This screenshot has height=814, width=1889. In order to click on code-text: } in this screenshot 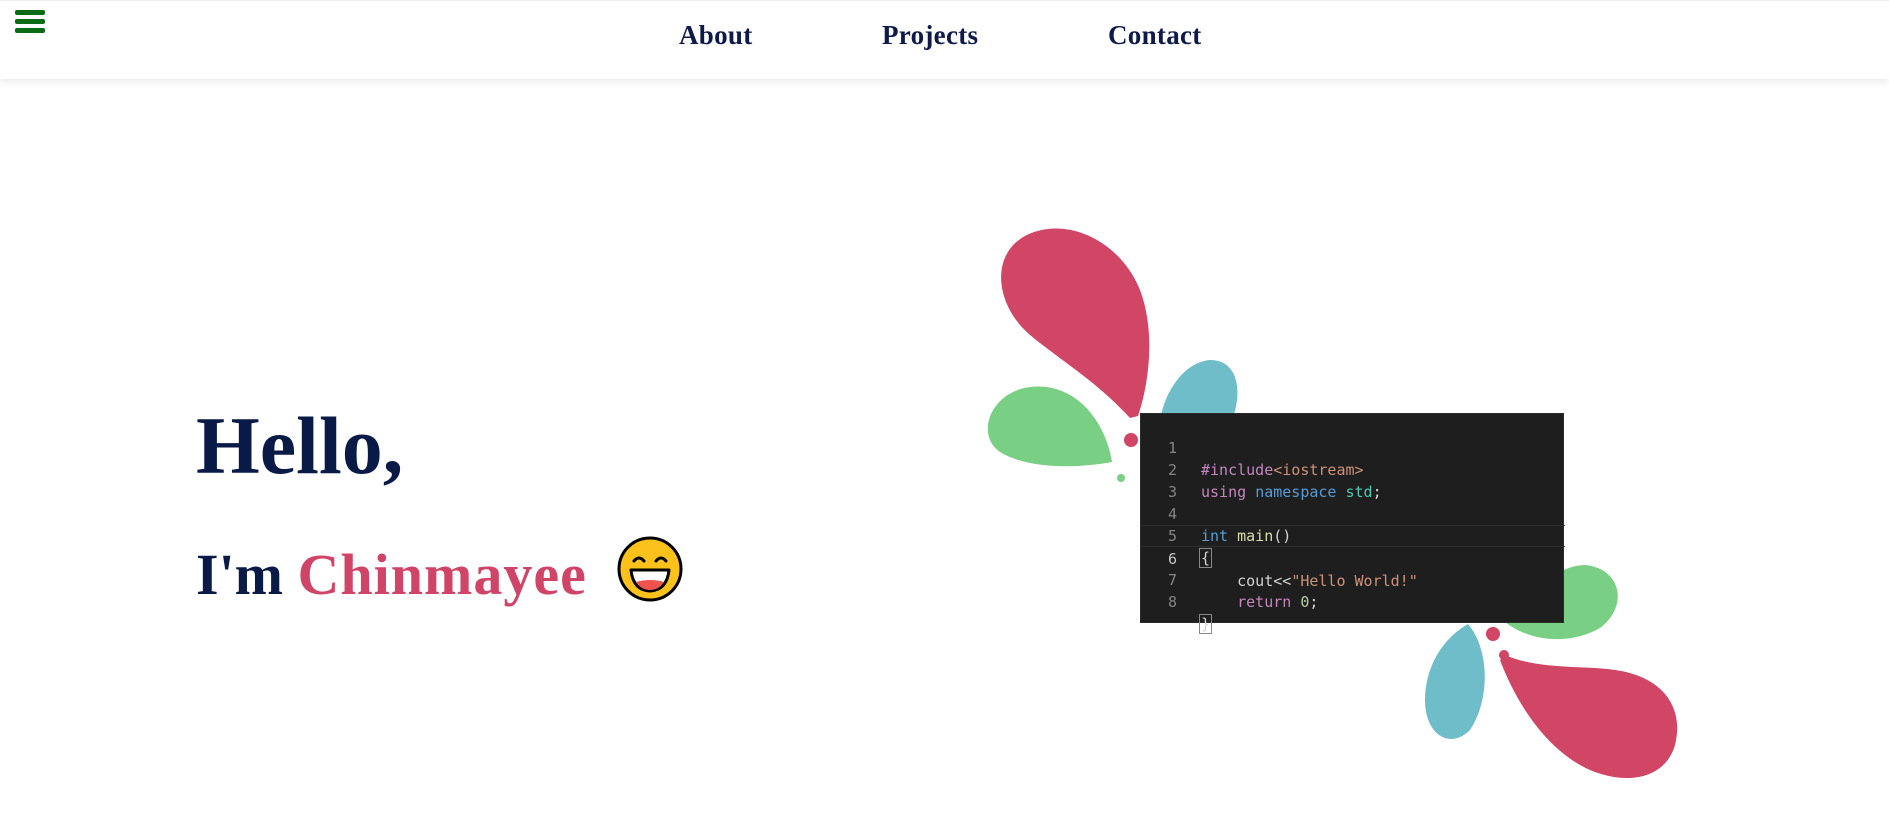, I will do `click(1206, 624)`.